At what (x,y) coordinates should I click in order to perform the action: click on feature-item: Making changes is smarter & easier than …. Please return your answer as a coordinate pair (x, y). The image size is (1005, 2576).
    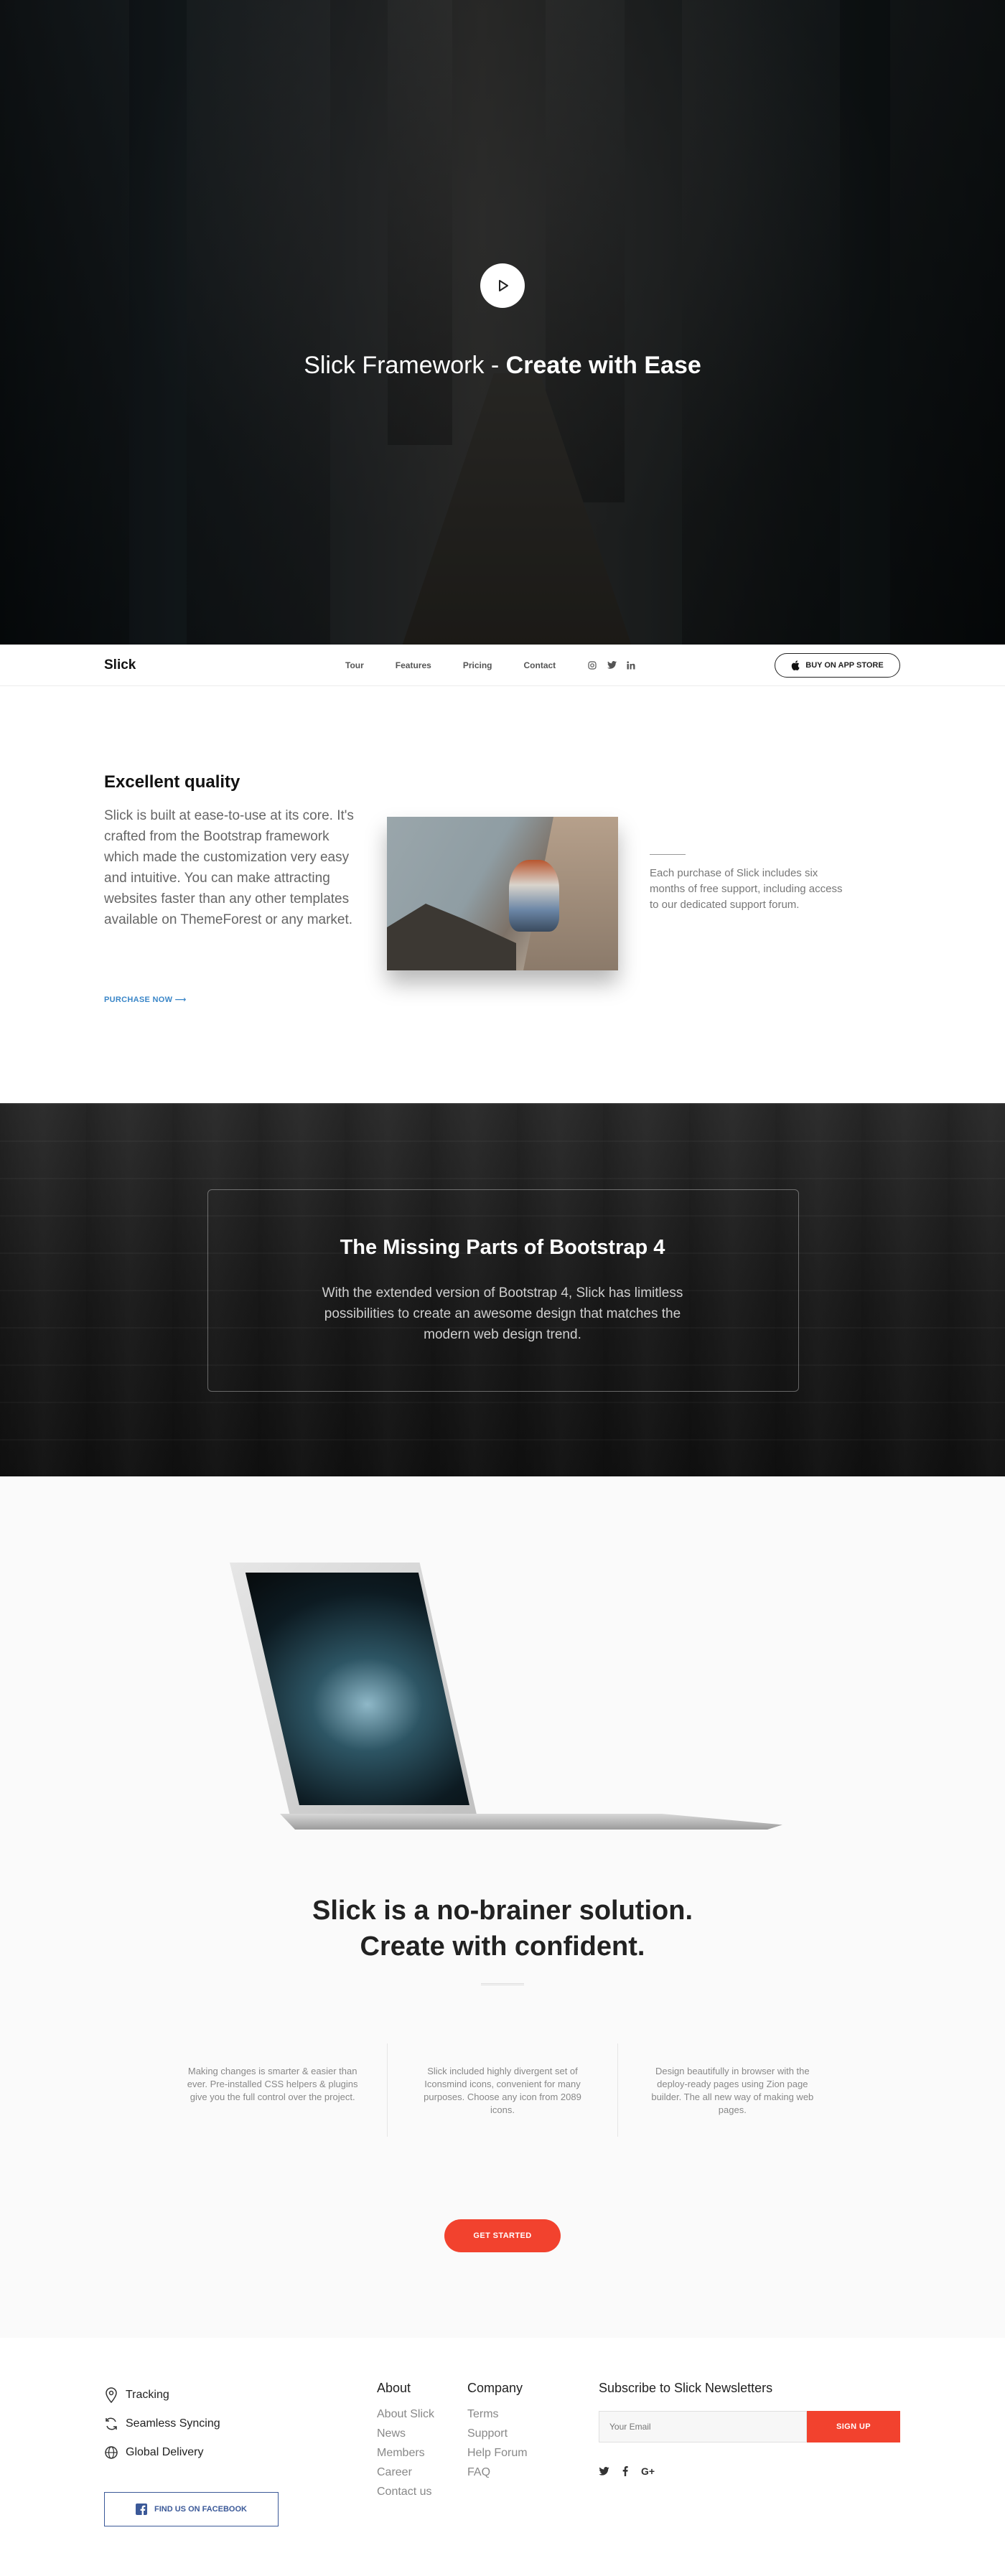
    Looking at the image, I should click on (273, 2090).